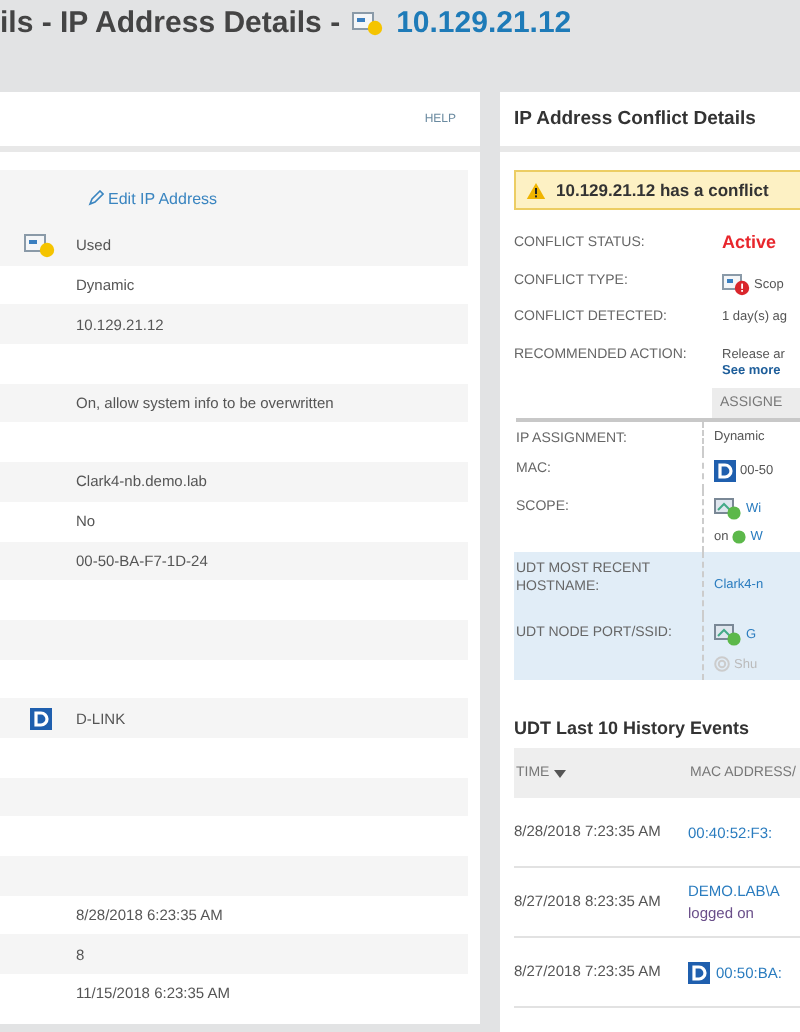  Describe the element at coordinates (739, 537) in the screenshot. I see `status-dot-icon` at that location.